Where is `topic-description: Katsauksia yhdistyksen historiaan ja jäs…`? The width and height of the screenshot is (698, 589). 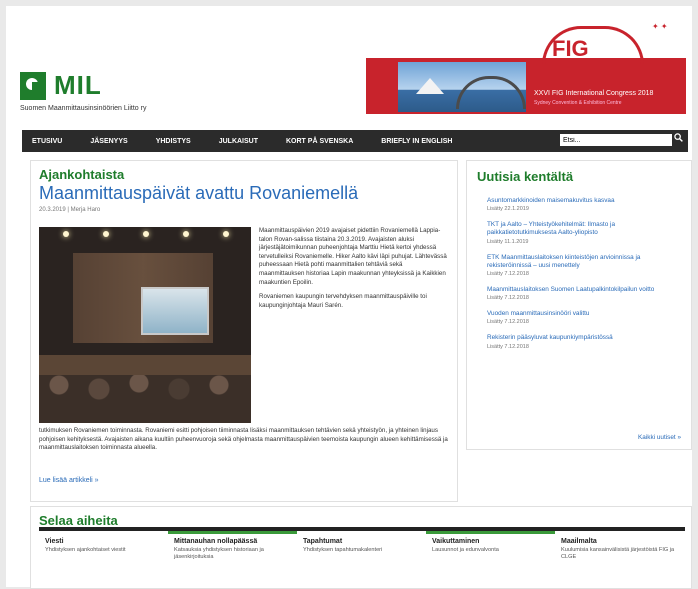
topic-description: Katsauksia yhdistyksen historiaan ja jäs… is located at coordinates (219, 553).